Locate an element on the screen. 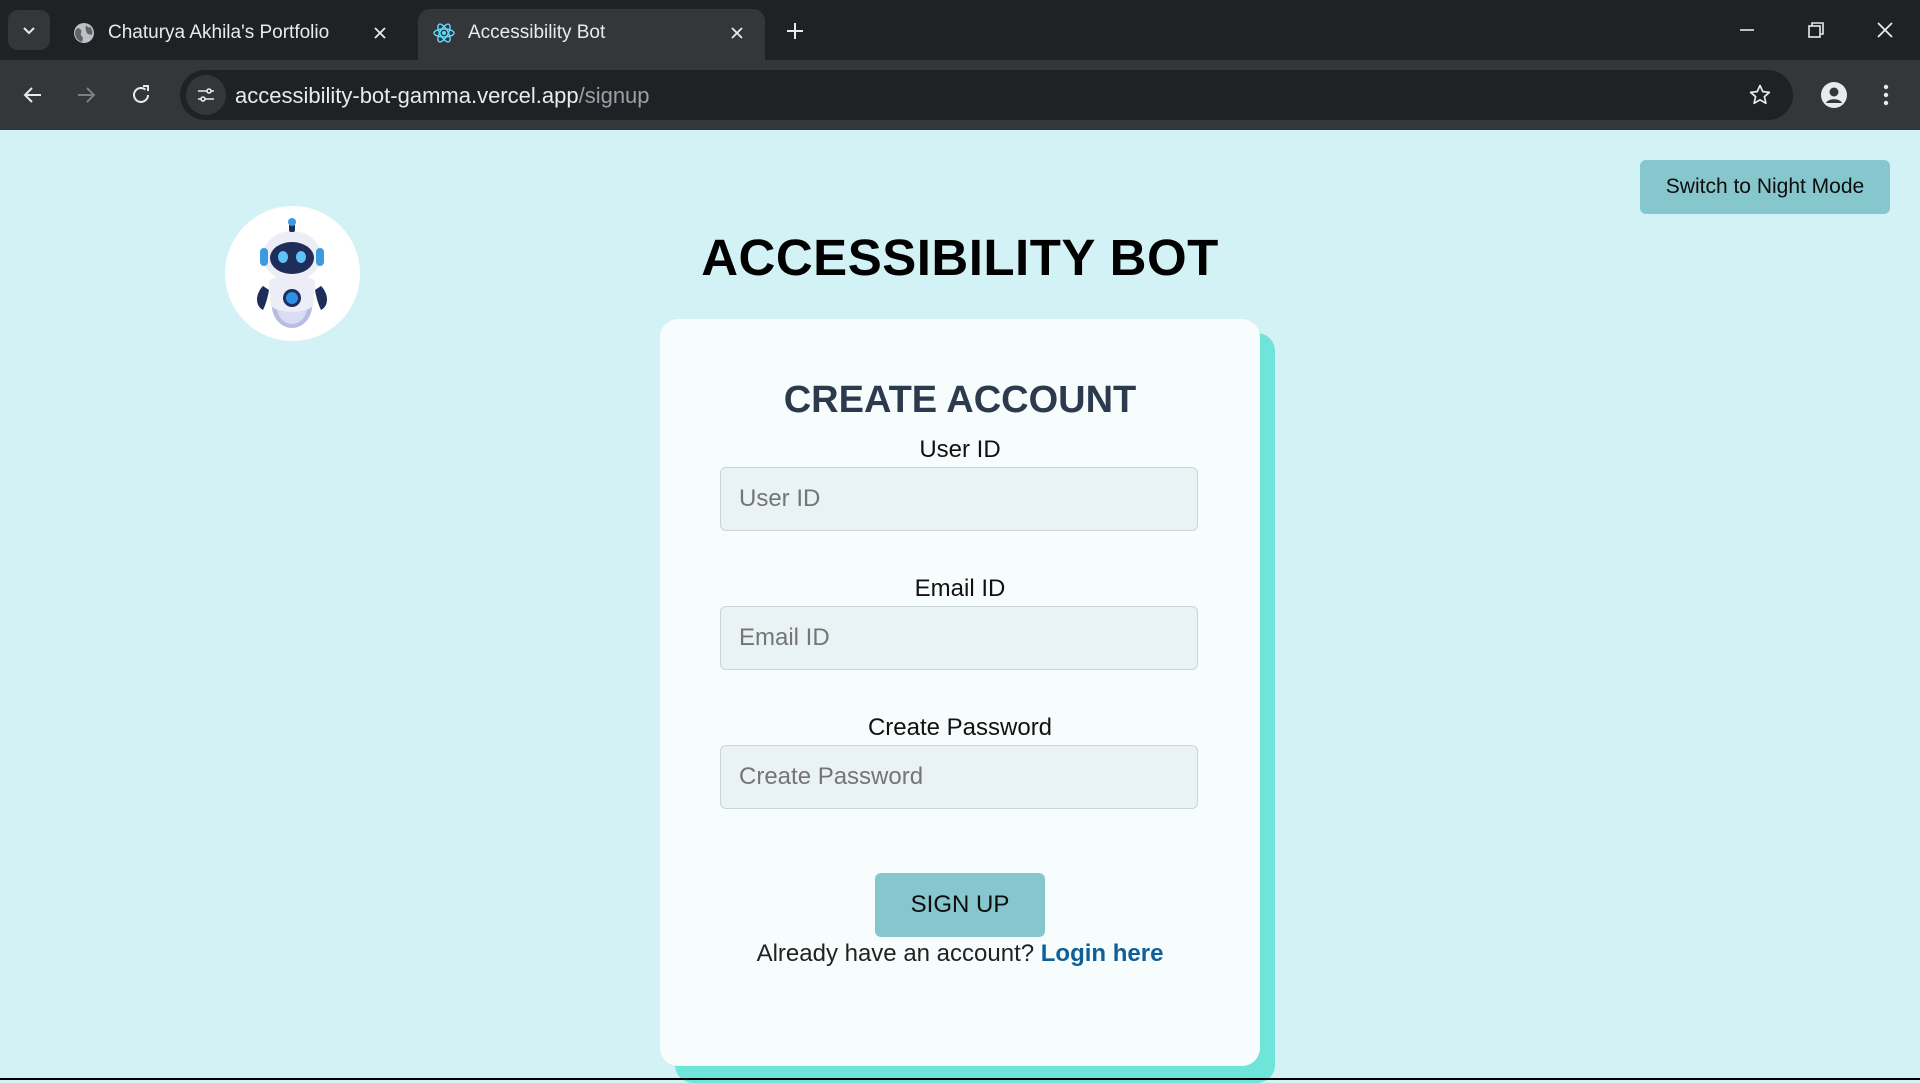 The image size is (1920, 1083). browser-menu-button is located at coordinates (1886, 95).